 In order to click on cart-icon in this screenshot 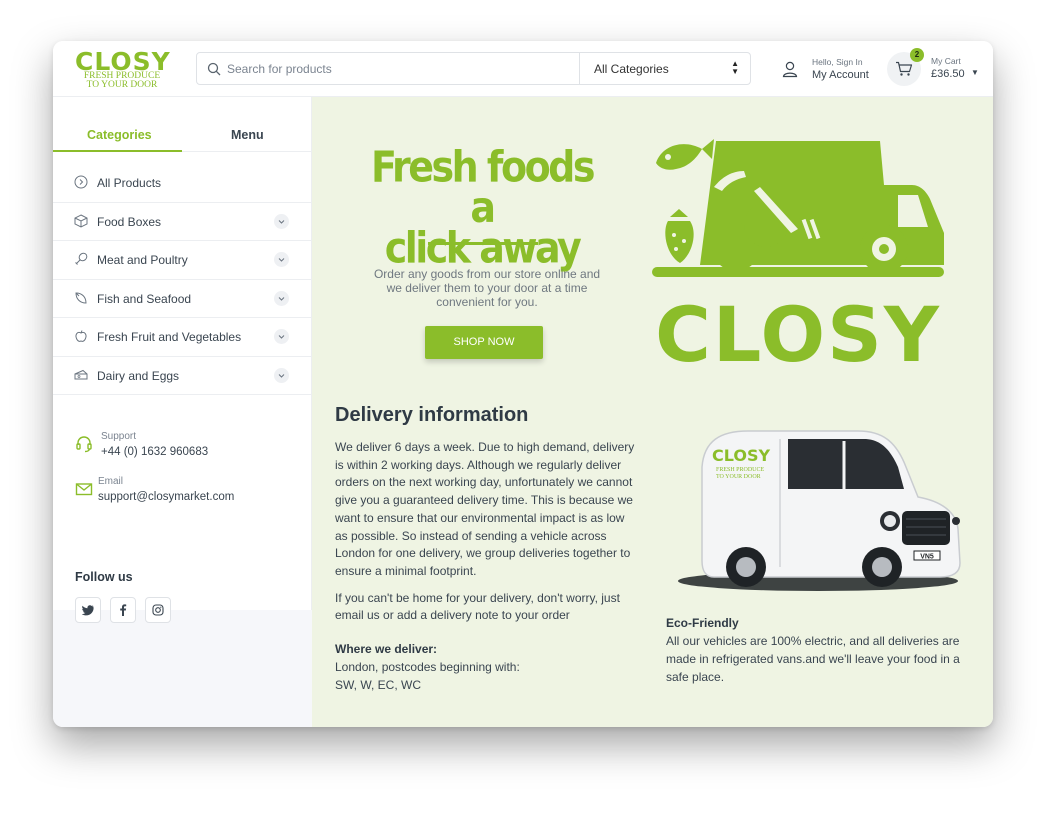, I will do `click(904, 68)`.